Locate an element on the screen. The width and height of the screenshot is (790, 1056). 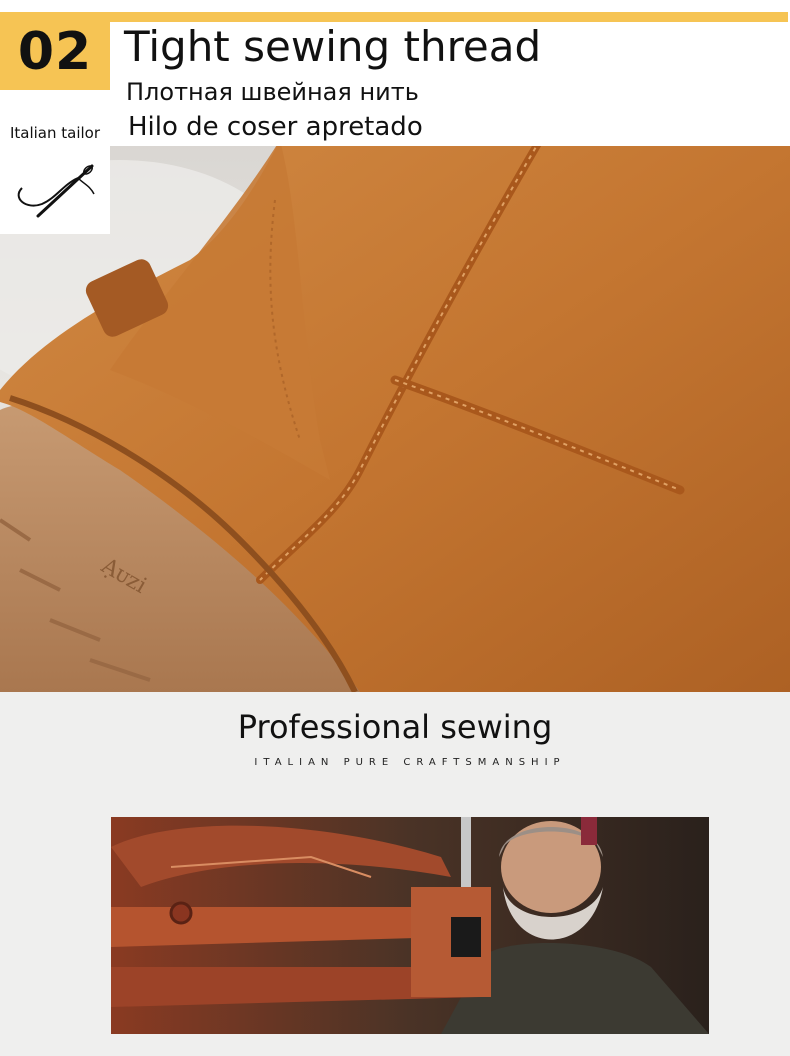
step-number: 02 is located at coordinates (55, 52).